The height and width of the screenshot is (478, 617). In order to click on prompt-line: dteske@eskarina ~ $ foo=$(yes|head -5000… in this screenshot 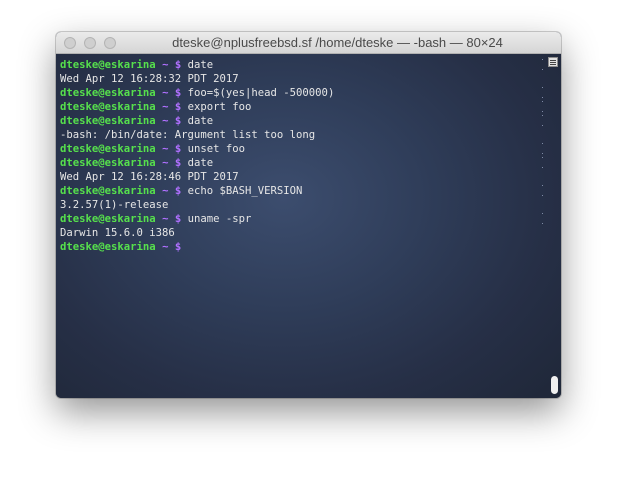, I will do `click(301, 93)`.